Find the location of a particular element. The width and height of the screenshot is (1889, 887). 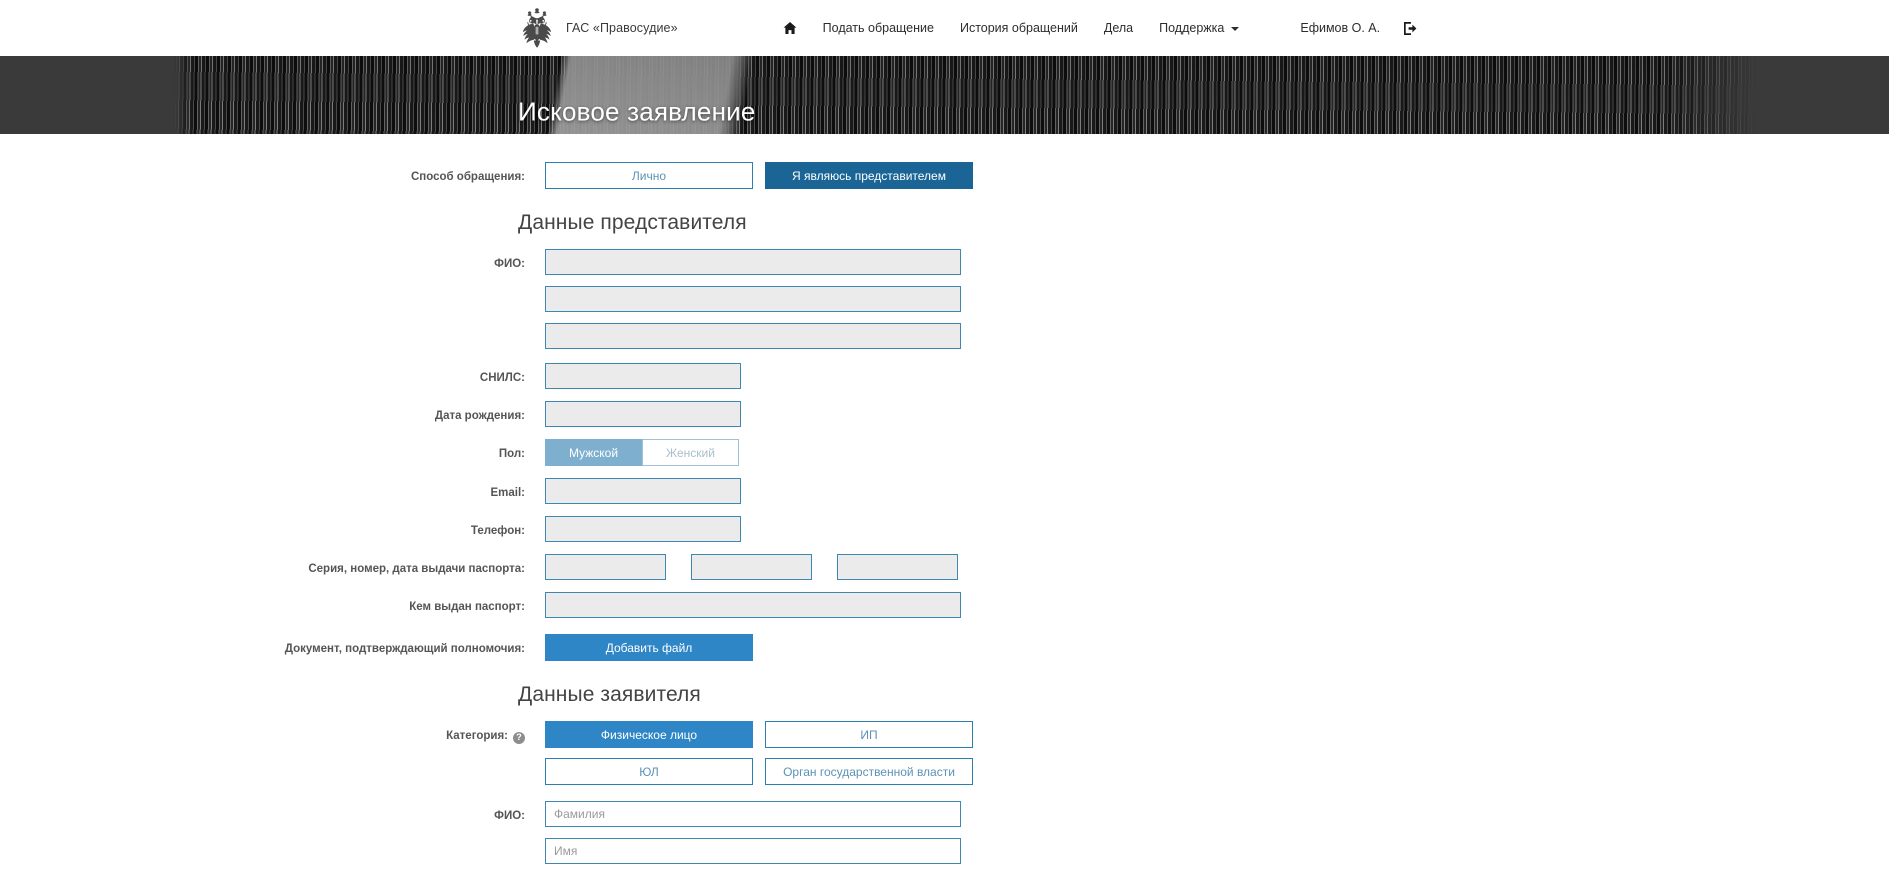

nav-item-appeal-history: История обращений is located at coordinates (1019, 28).